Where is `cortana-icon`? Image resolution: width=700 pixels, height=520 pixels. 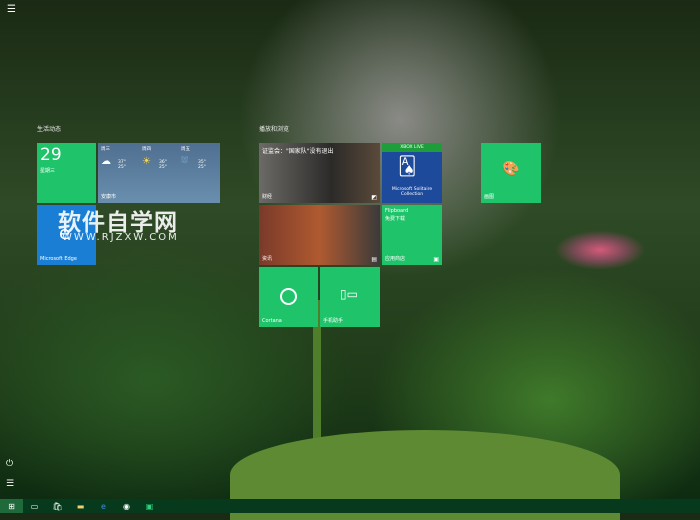
cortana-icon is located at coordinates (288, 296).